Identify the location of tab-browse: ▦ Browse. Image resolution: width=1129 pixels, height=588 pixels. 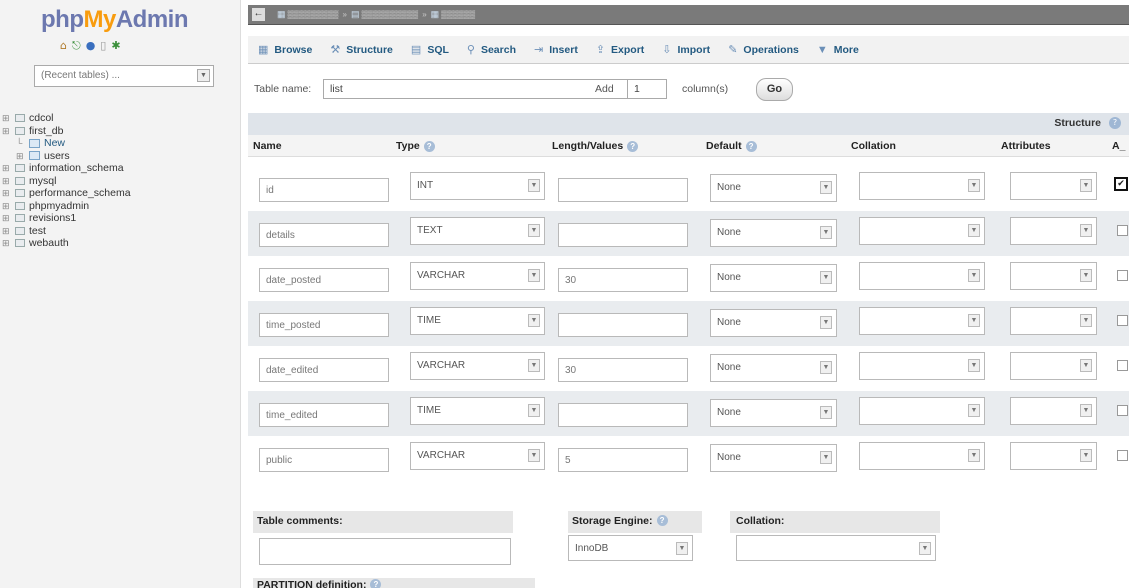
(285, 50).